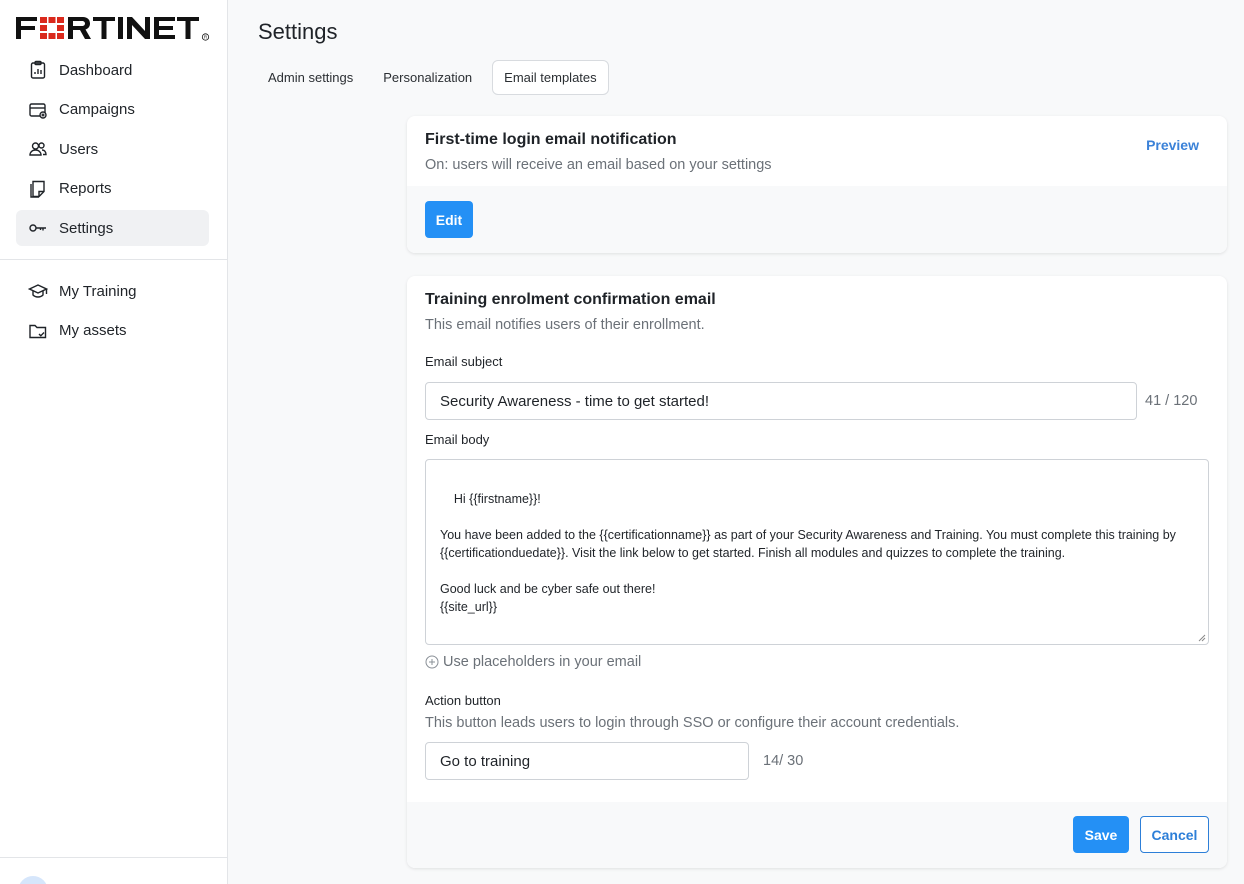  I want to click on sidebar-item-my-training: My Training, so click(112, 291).